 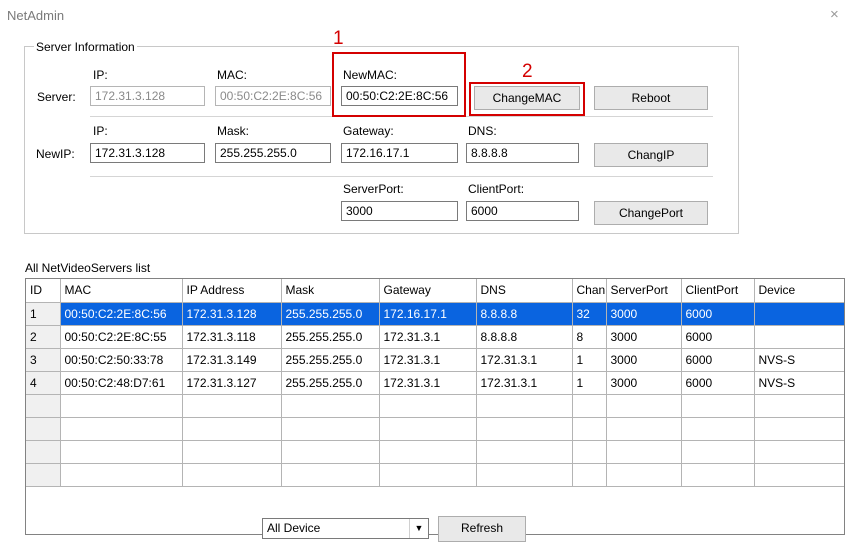 I want to click on table-cell: 172.31.3.149, so click(x=232, y=360).